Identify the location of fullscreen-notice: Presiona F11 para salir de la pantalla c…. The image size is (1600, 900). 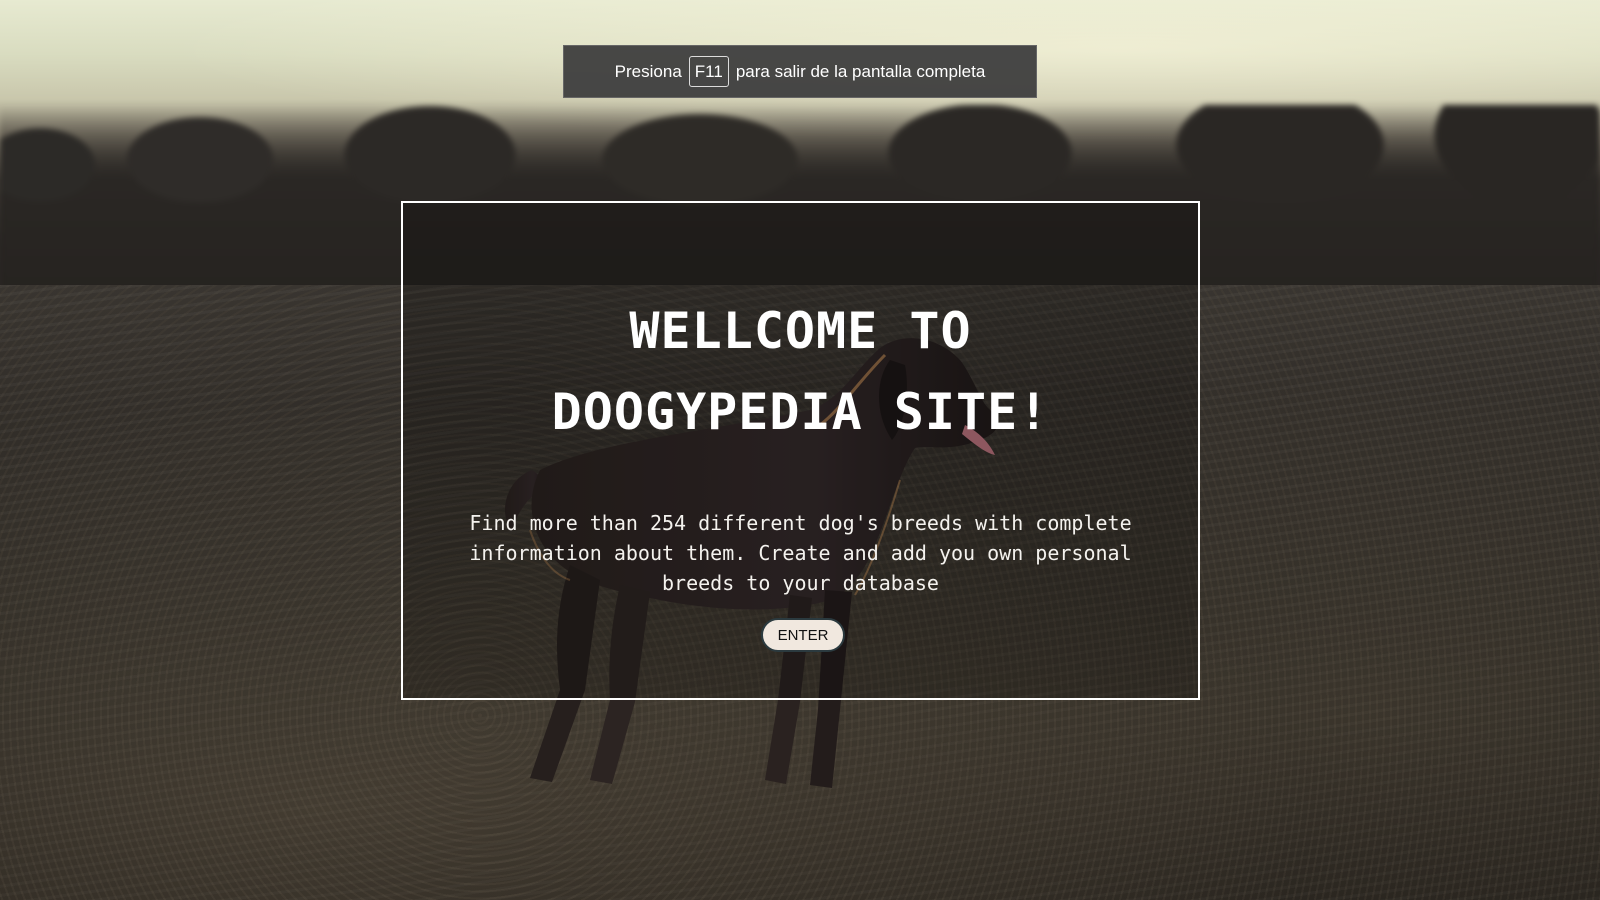
(800, 71).